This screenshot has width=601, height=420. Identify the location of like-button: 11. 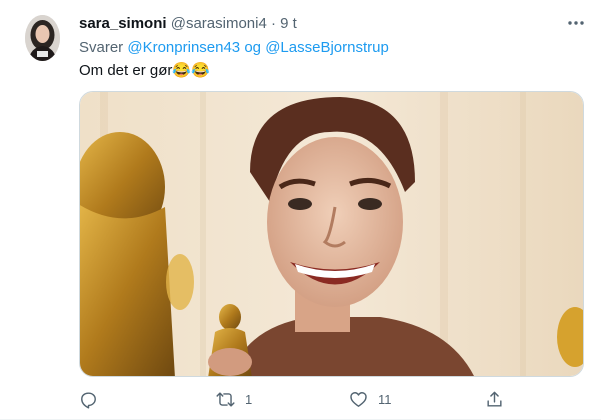
(370, 399).